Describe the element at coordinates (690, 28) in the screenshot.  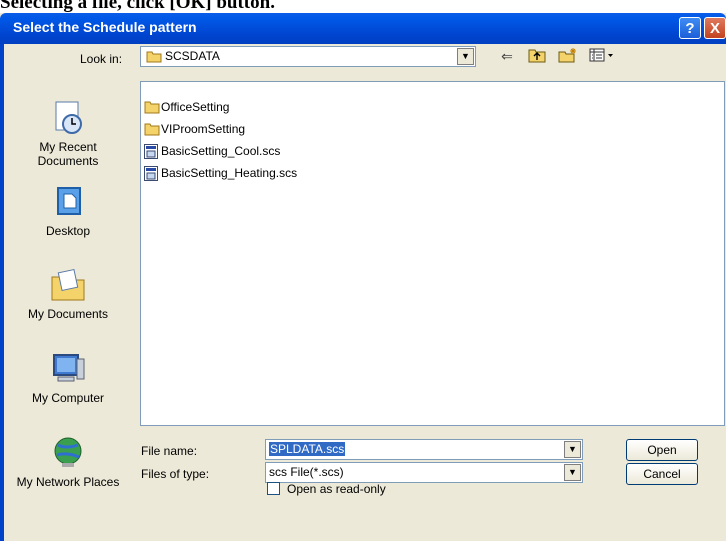
I see `help-button: ?` at that location.